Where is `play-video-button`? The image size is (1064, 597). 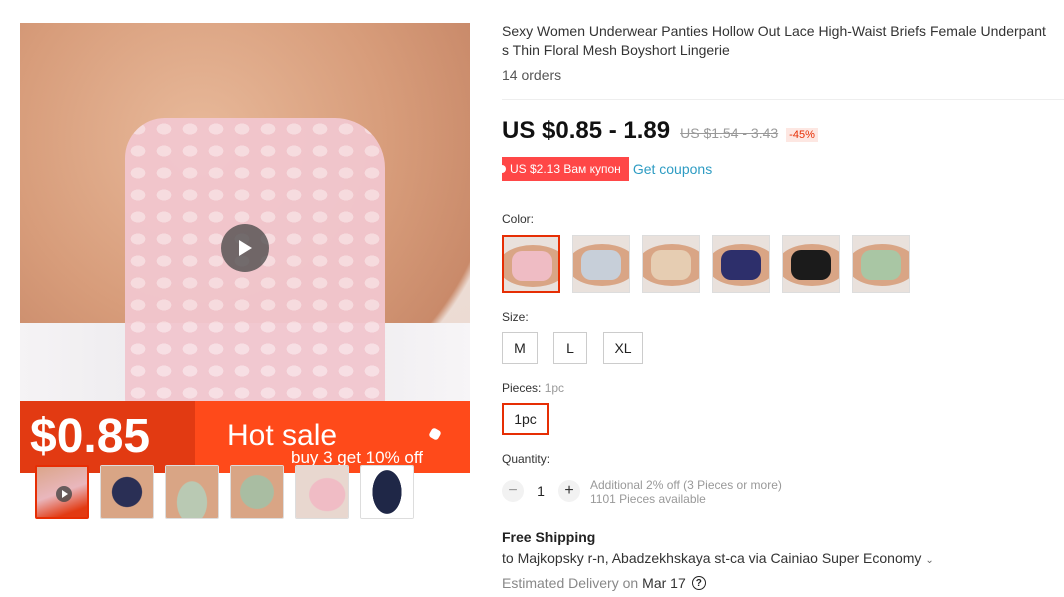
play-video-button is located at coordinates (245, 248).